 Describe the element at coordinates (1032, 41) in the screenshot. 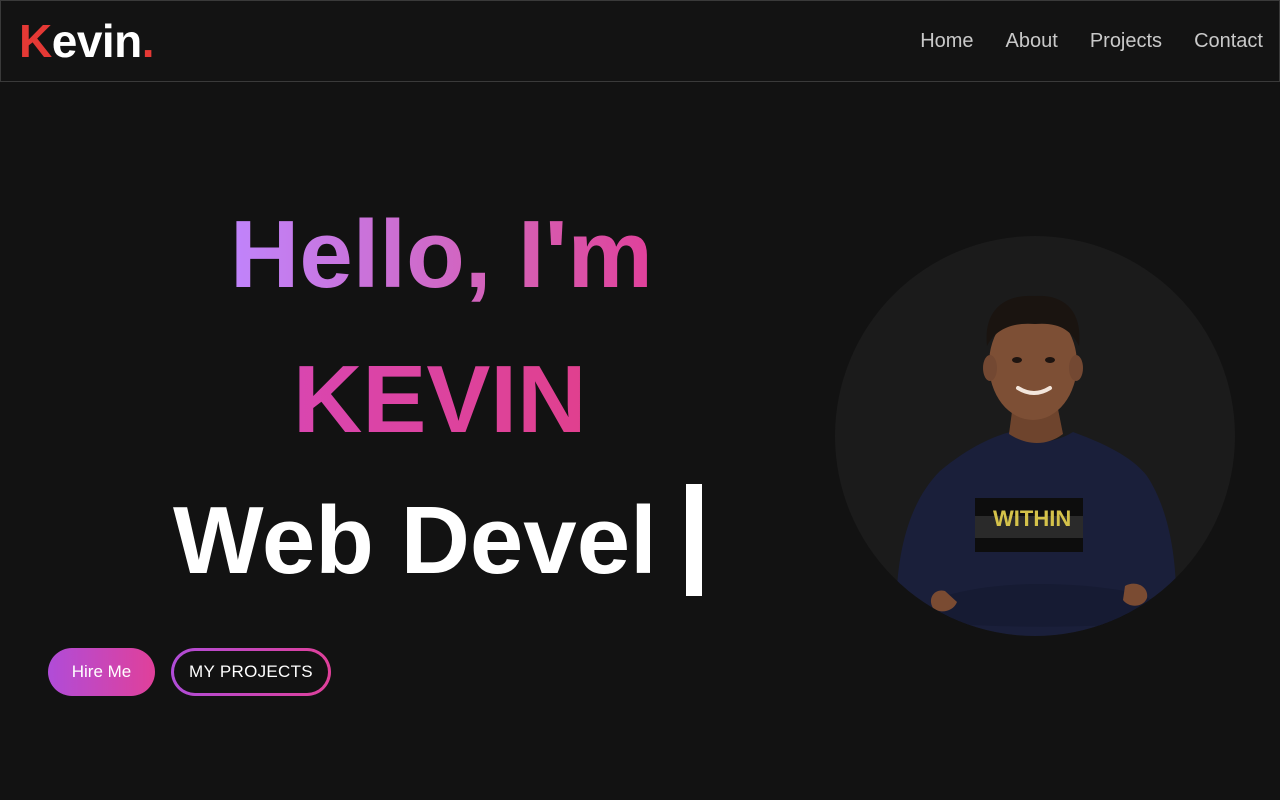

I see `nav-about-link: About` at that location.